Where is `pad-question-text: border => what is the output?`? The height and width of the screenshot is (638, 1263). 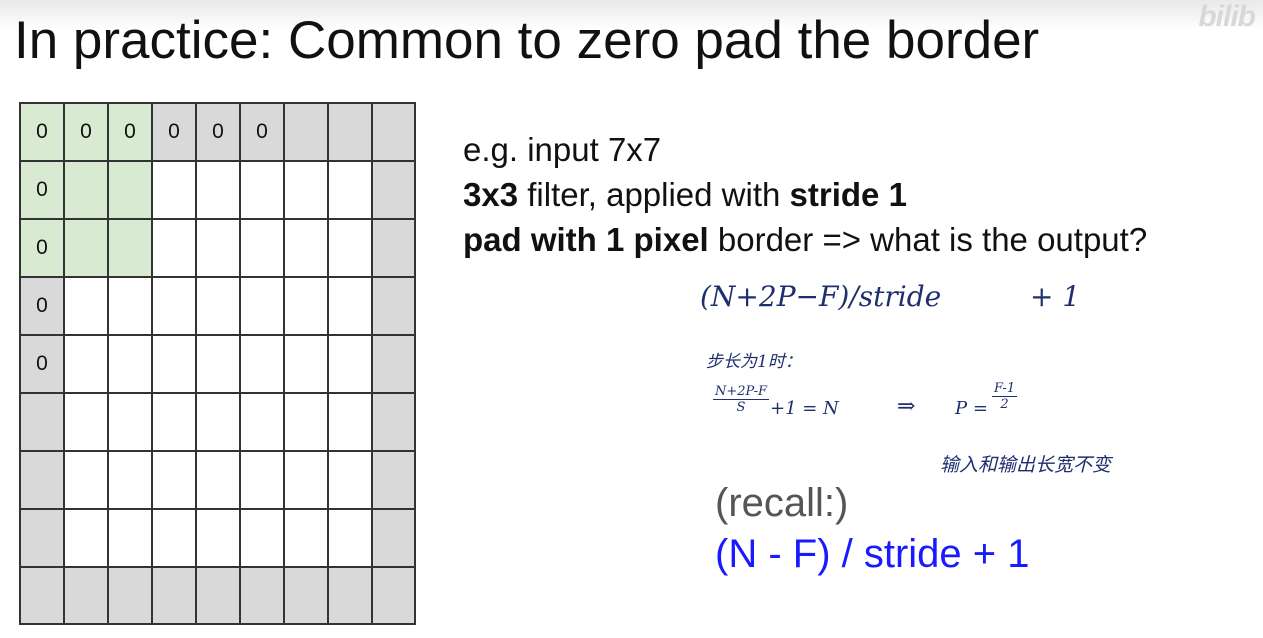 pad-question-text: border => what is the output? is located at coordinates (928, 239).